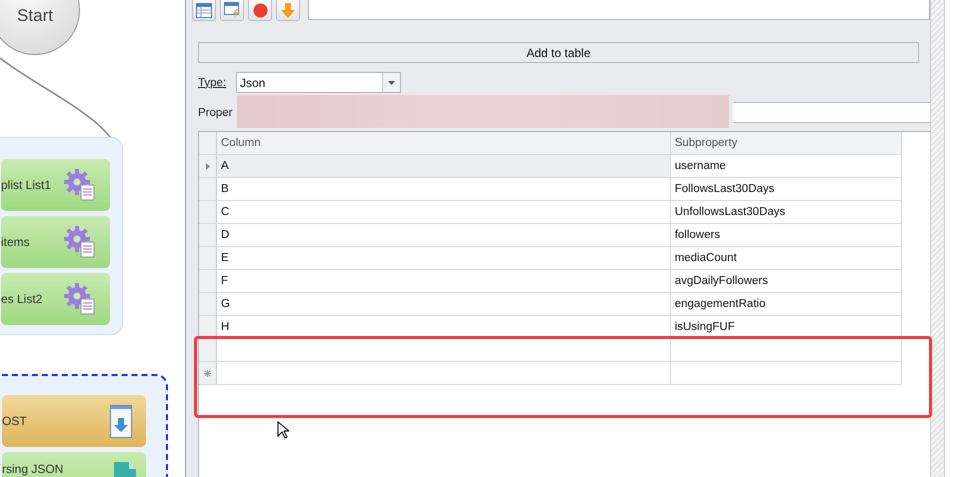  What do you see at coordinates (831, 112) in the screenshot?
I see `property-field` at bounding box center [831, 112].